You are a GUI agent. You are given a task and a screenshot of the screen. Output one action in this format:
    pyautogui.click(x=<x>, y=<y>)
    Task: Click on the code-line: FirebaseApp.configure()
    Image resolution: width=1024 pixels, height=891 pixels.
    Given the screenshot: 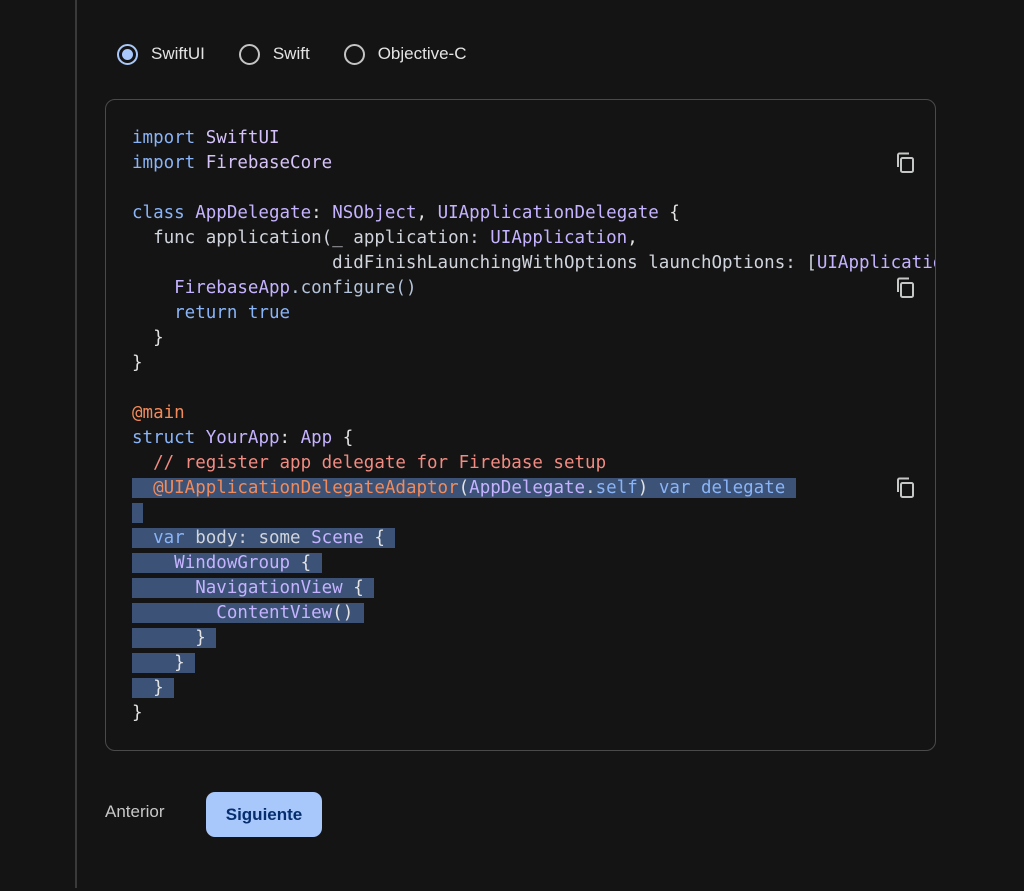 What is the action you would take?
    pyautogui.click(x=533, y=288)
    